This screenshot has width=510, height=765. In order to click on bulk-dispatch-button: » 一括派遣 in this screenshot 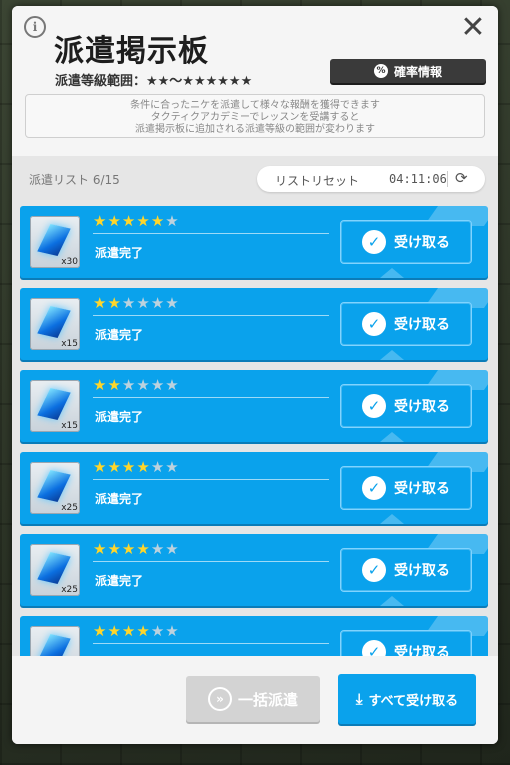, I will do `click(253, 699)`.